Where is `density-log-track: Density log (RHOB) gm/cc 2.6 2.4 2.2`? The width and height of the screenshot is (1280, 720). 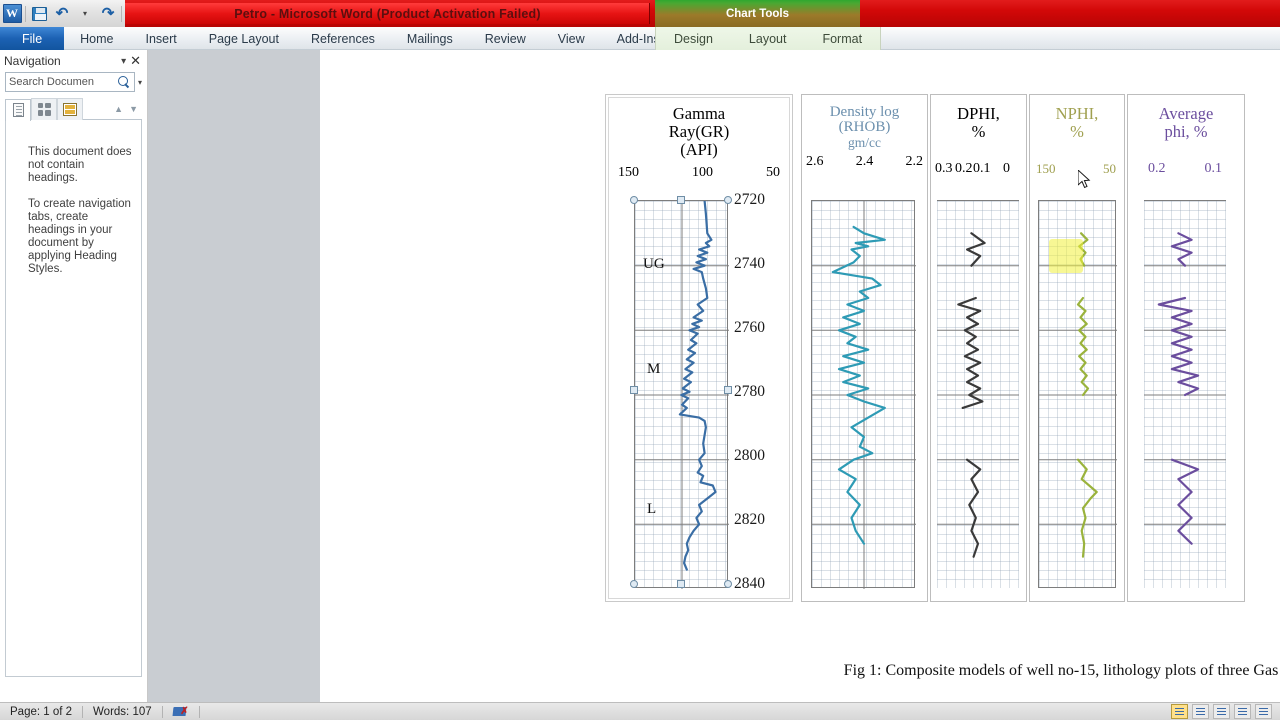 density-log-track: Density log (RHOB) gm/cc 2.6 2.4 2.2 is located at coordinates (864, 348).